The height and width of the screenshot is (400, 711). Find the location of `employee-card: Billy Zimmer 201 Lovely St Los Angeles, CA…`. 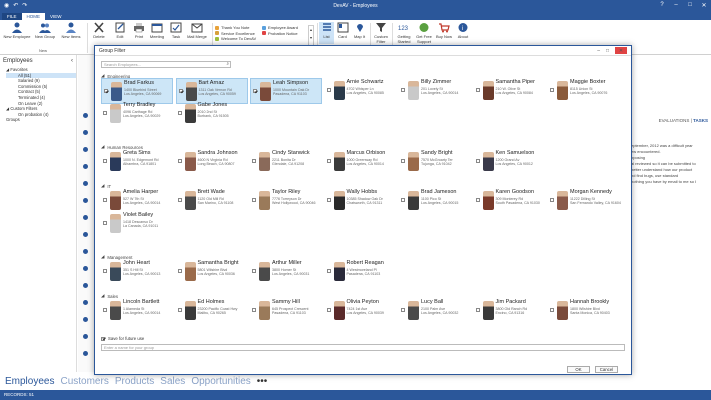

employee-card: Billy Zimmer 201 Lovely St Los Angeles, CA… is located at coordinates (435, 91).